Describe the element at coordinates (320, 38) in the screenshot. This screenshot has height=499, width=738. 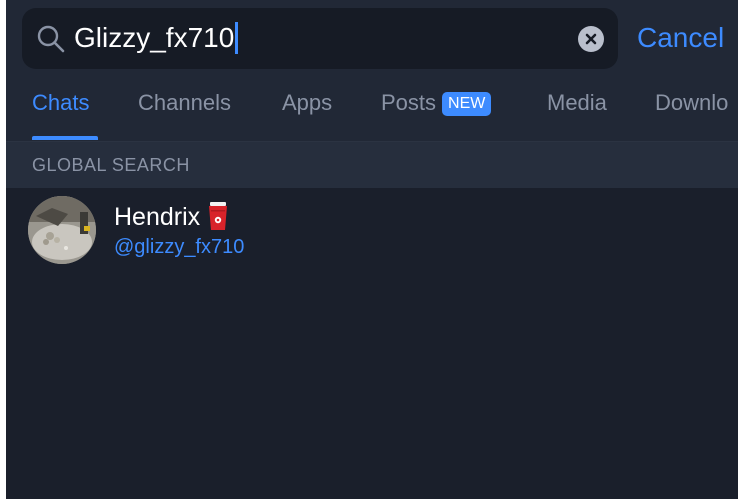
I see `search-field: Glizzy_fx710` at that location.